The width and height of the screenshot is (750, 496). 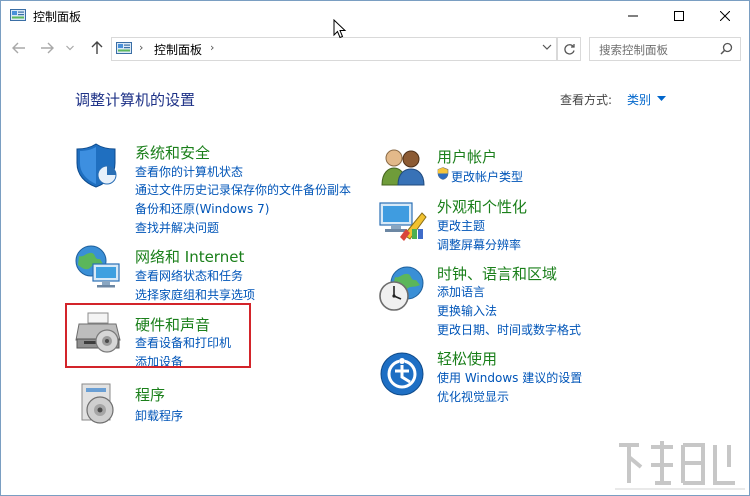 I want to click on appearance-icon, so click(x=403, y=221).